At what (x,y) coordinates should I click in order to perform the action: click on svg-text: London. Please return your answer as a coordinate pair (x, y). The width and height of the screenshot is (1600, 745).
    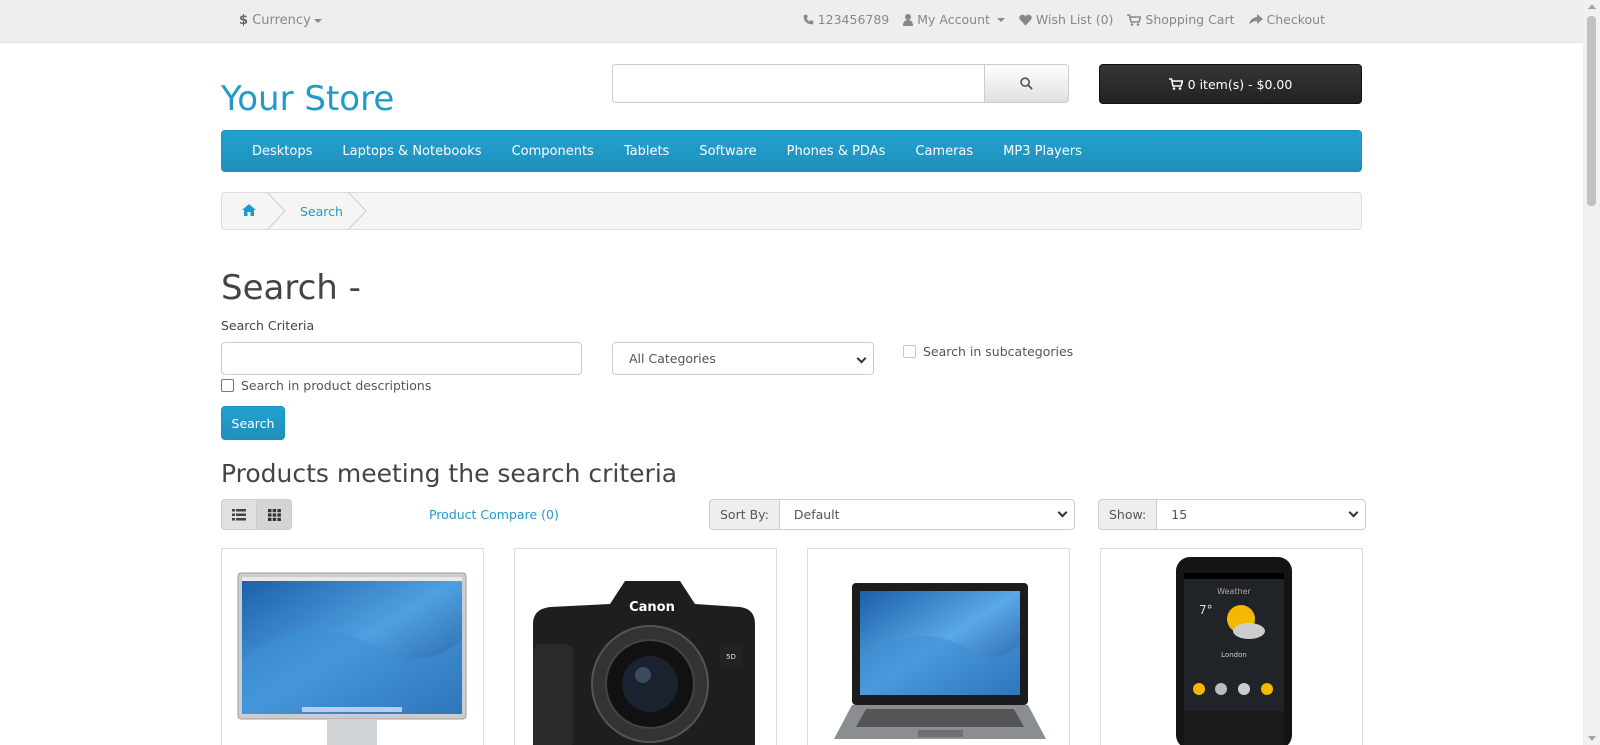
    Looking at the image, I should click on (1234, 655).